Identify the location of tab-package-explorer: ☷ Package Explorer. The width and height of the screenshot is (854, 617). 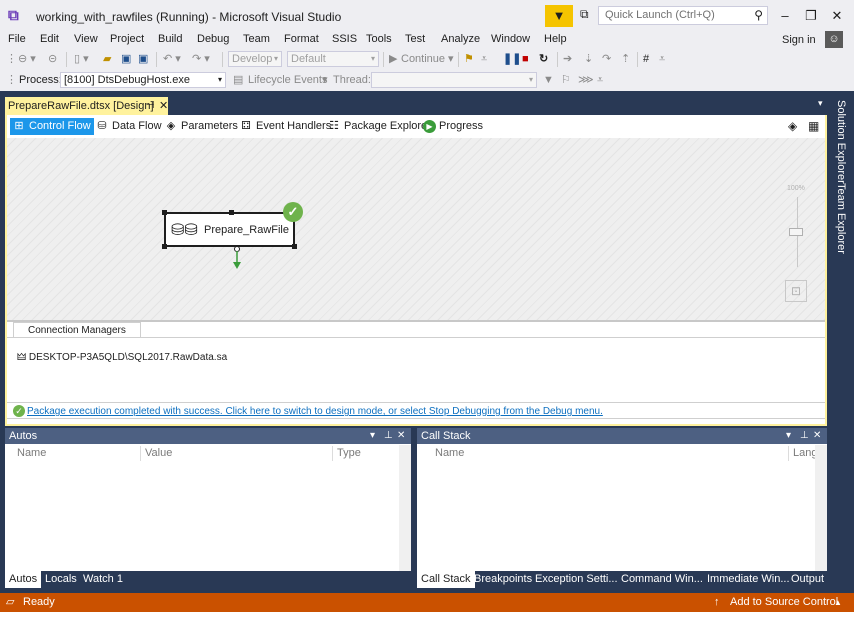
(379, 126).